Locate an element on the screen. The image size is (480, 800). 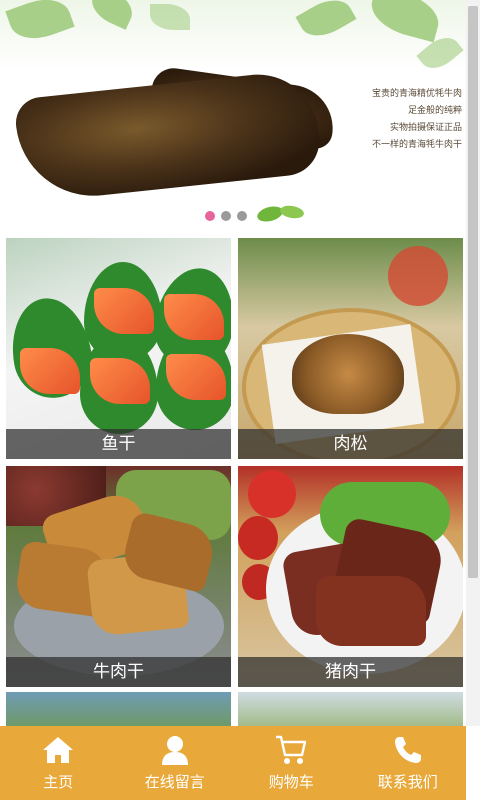
carousel-indicators is located at coordinates (226, 216).